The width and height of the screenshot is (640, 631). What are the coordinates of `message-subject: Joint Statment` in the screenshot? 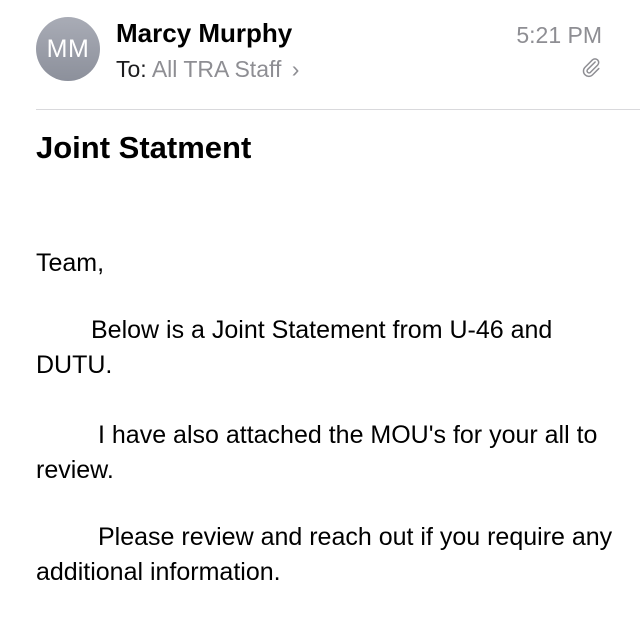 It's located at (144, 147).